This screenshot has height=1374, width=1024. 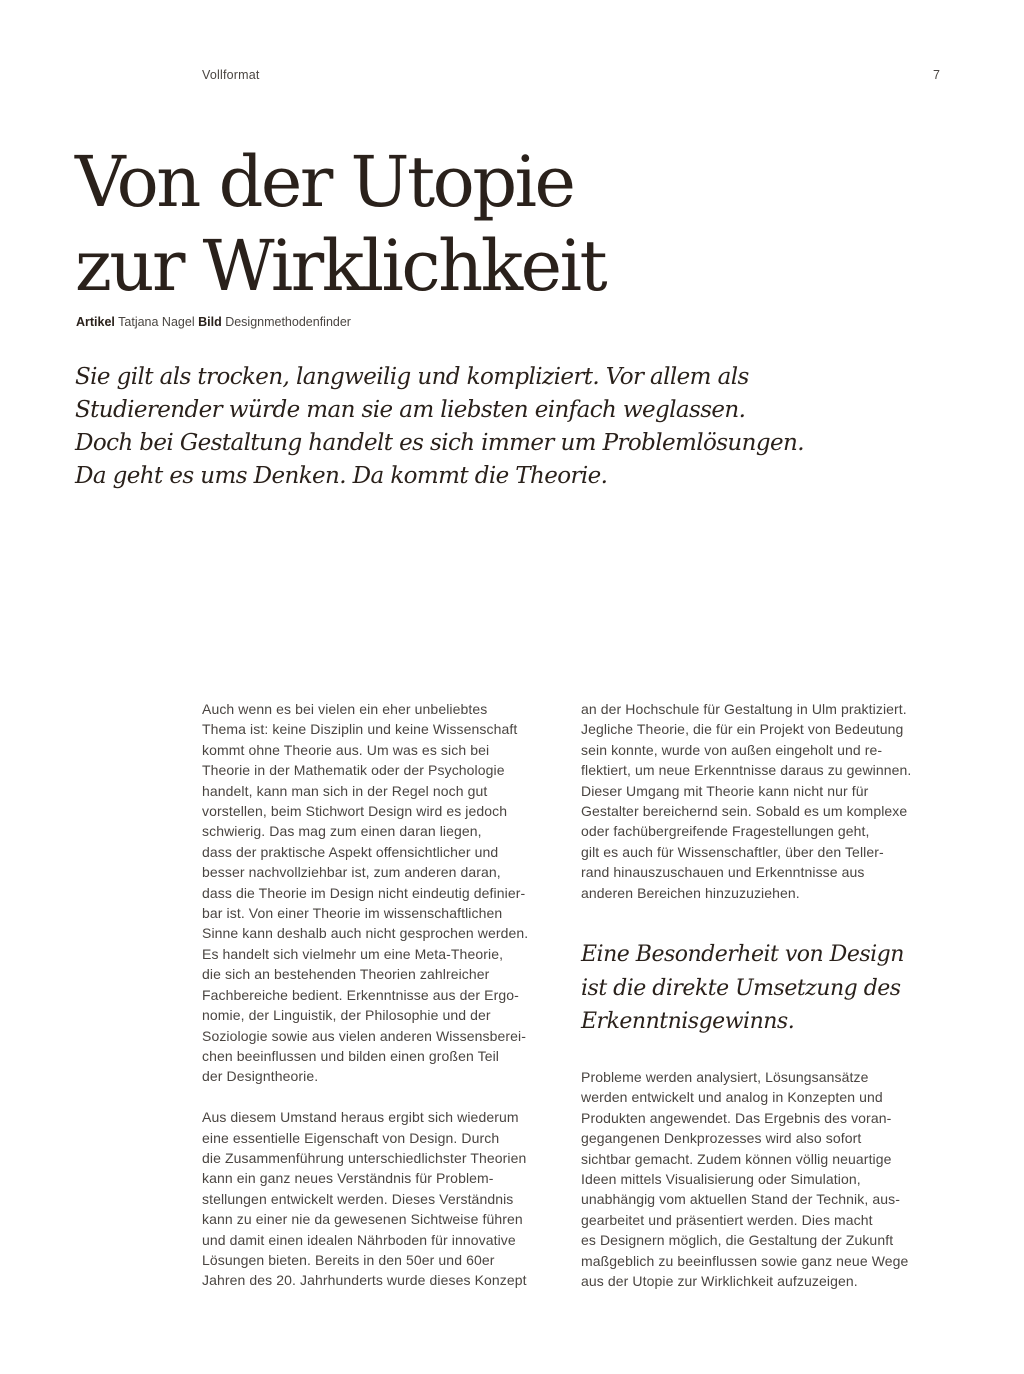 I want to click on page-number: 7, so click(x=936, y=75).